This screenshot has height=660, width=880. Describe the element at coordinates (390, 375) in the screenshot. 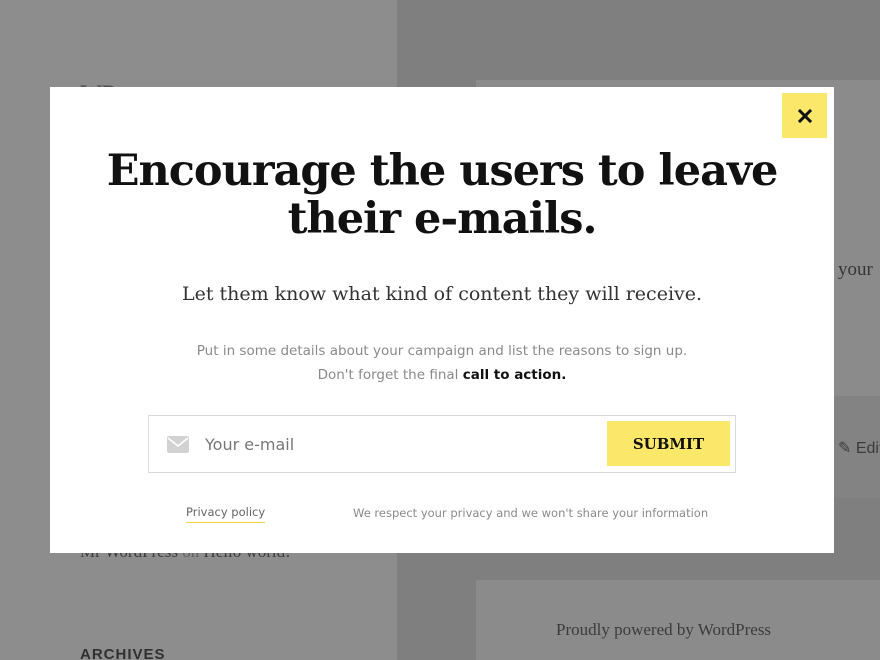

I see `details-line2-prefix: Don't forget the final` at that location.